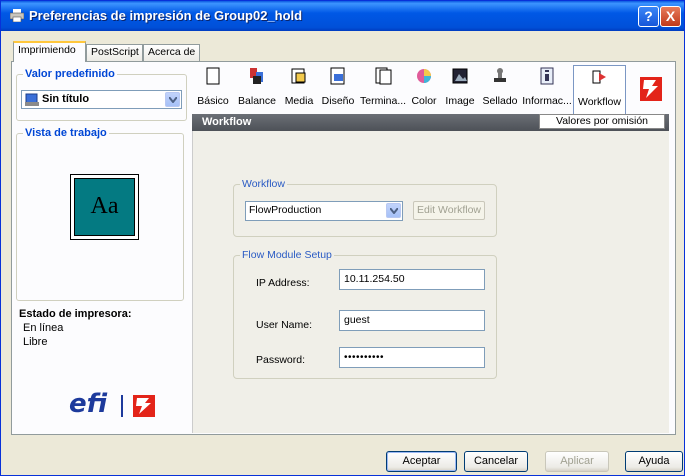 The image size is (685, 476). What do you see at coordinates (412, 320) in the screenshot?
I see `user-name-input: guest` at bounding box center [412, 320].